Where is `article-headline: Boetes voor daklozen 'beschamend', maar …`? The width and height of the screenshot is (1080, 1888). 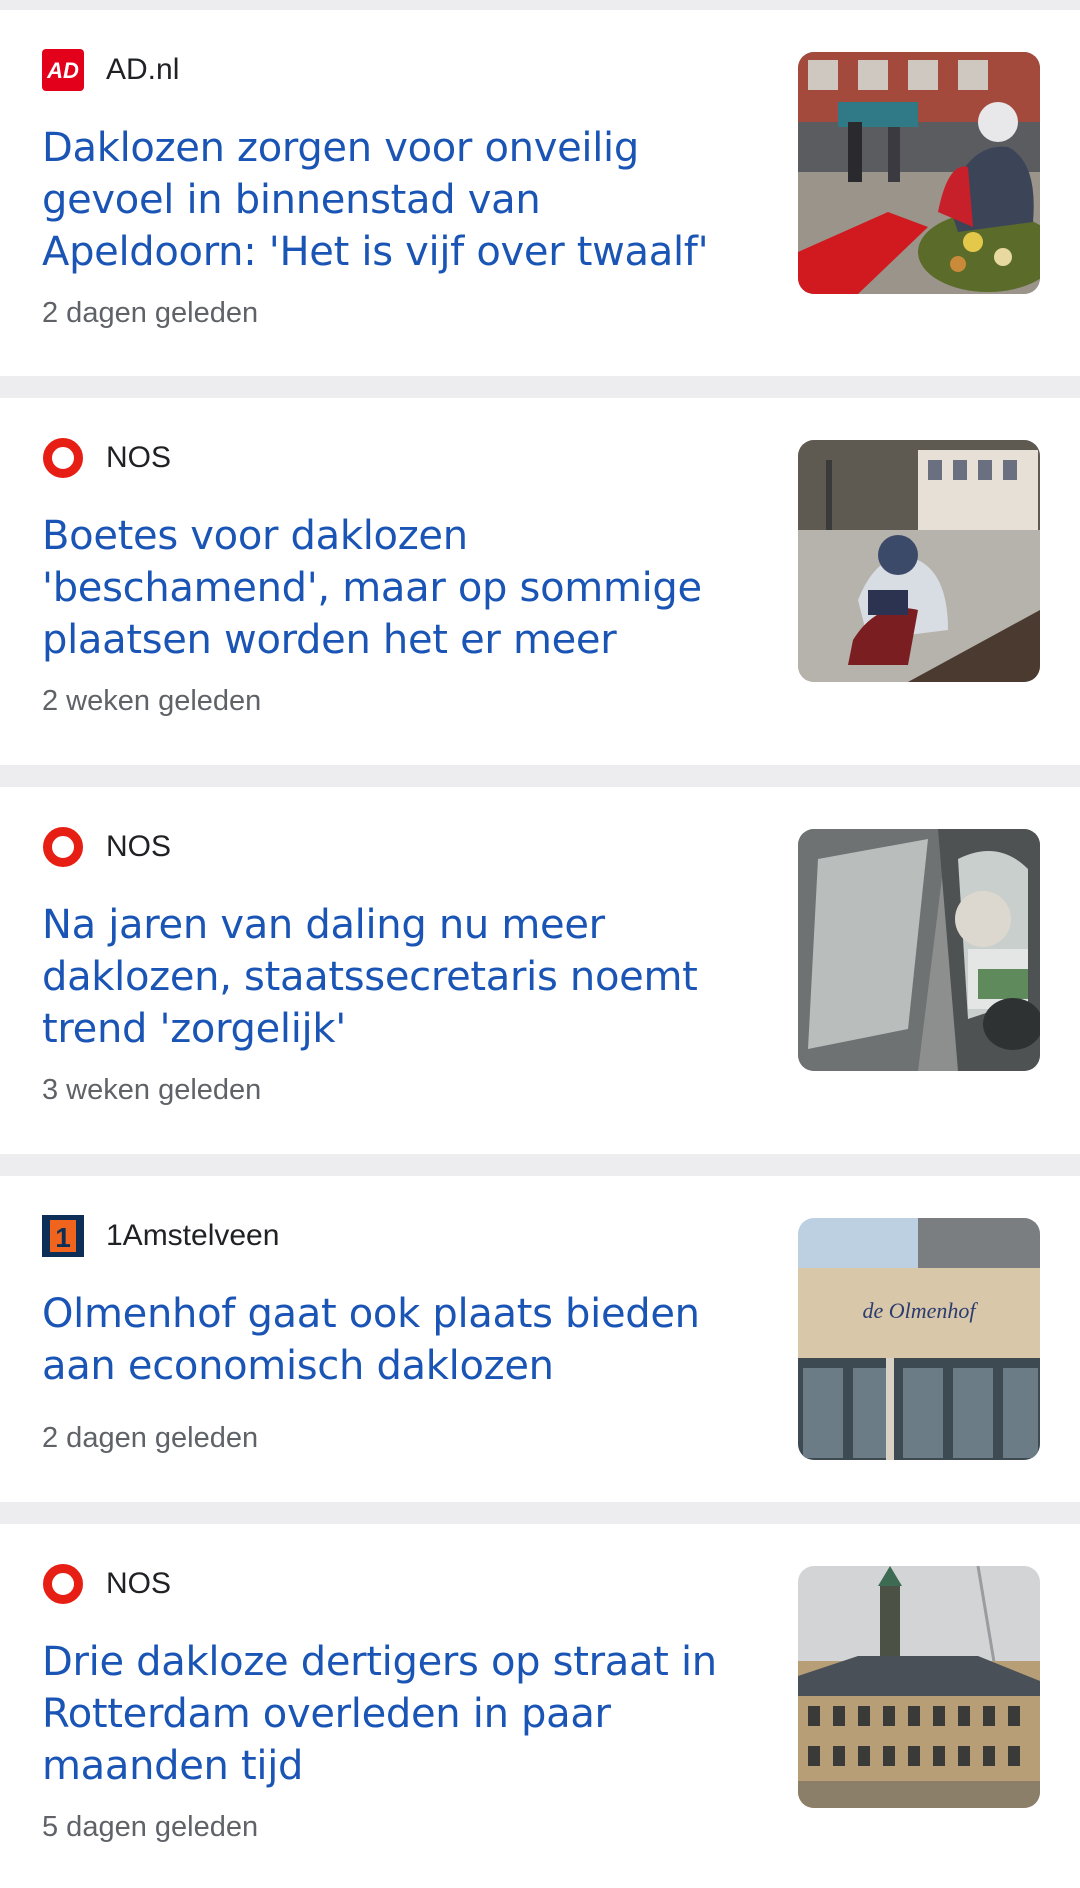 article-headline: Boetes voor daklozen 'beschamend', maar … is located at coordinates (402, 588).